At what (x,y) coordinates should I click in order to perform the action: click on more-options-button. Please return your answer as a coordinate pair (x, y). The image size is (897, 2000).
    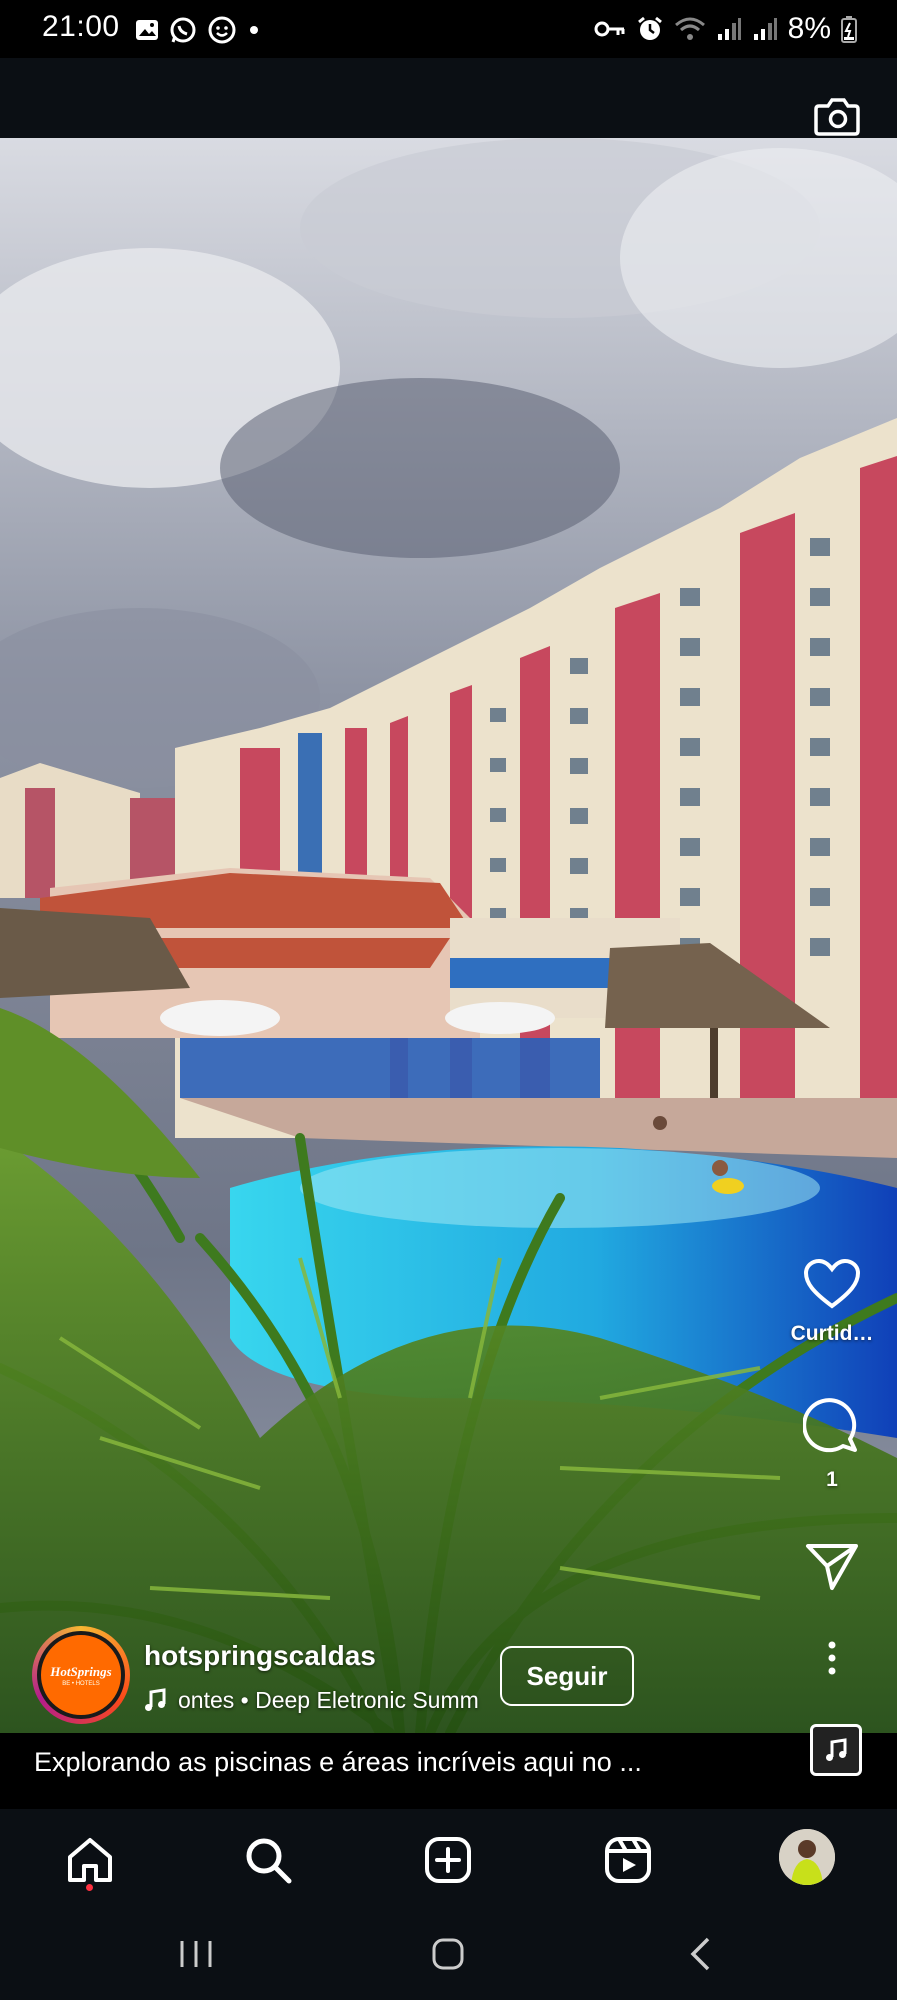
    Looking at the image, I should click on (832, 1658).